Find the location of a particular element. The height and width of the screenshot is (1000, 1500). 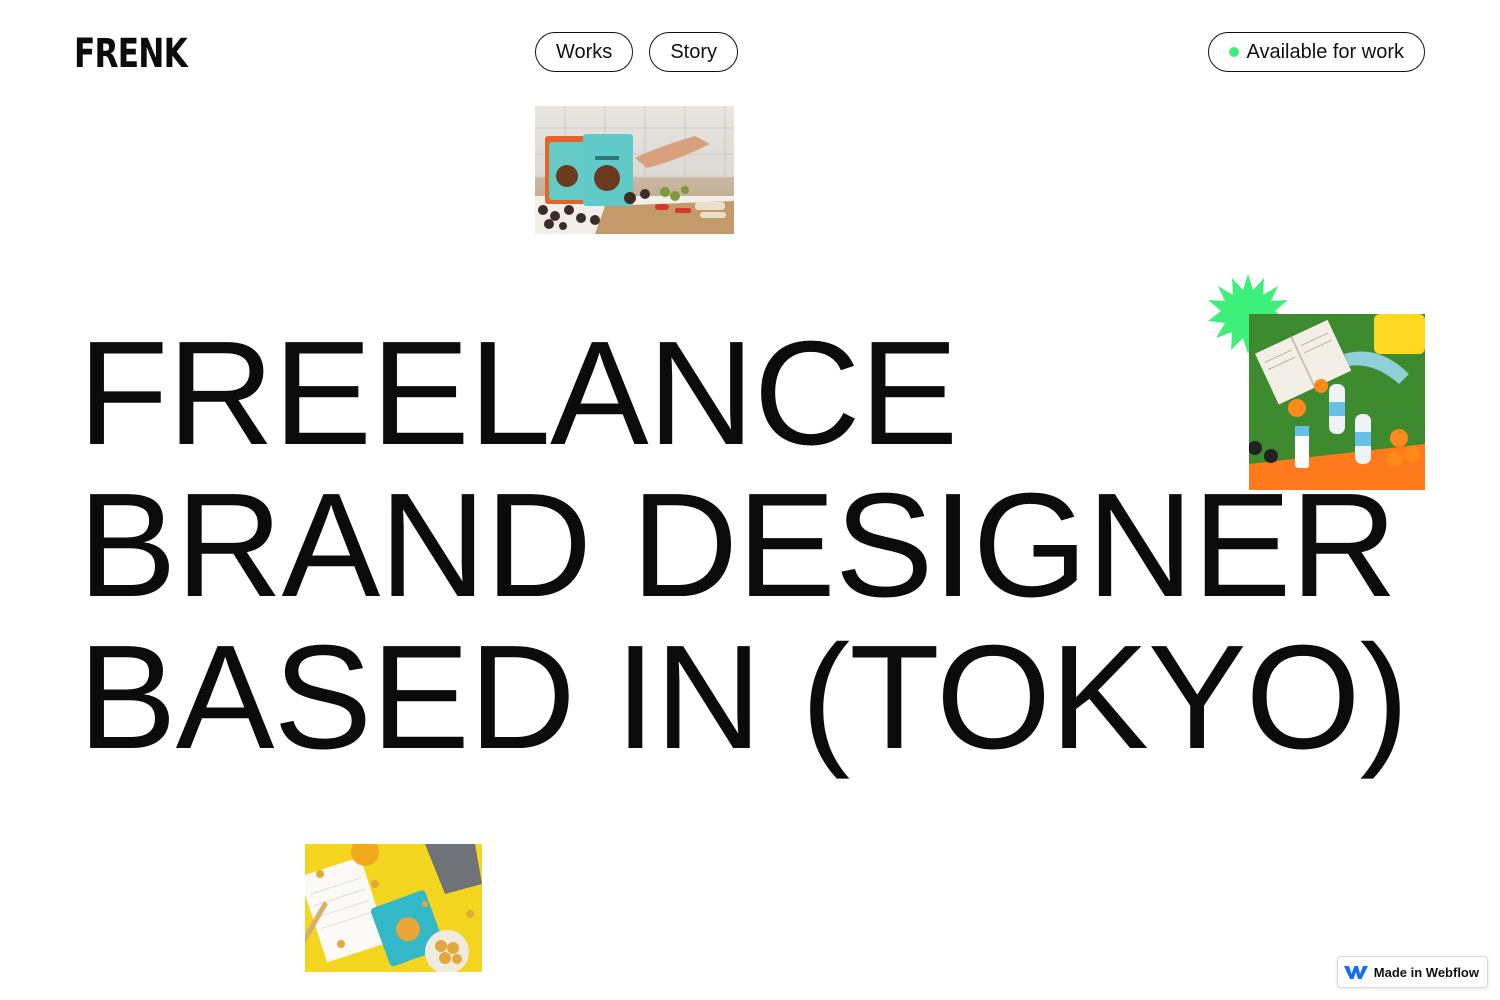

popcorn-product-photo is located at coordinates (393, 908).